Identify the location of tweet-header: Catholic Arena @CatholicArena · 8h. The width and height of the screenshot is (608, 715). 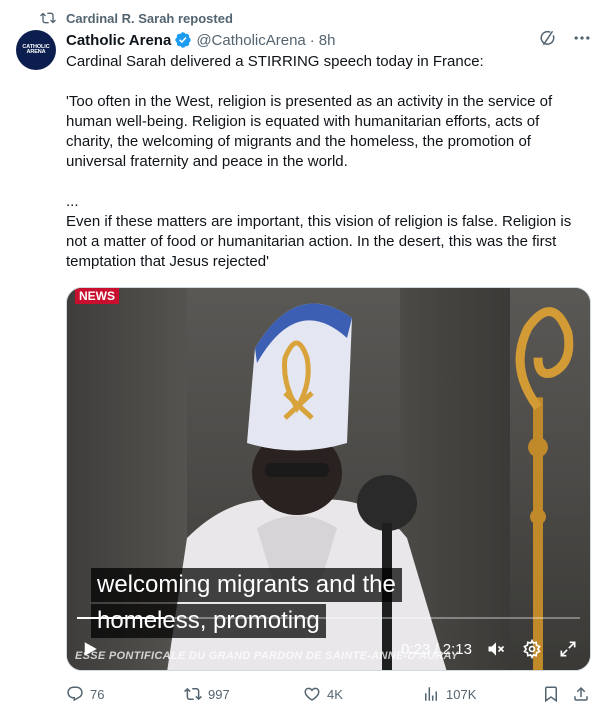
(329, 40).